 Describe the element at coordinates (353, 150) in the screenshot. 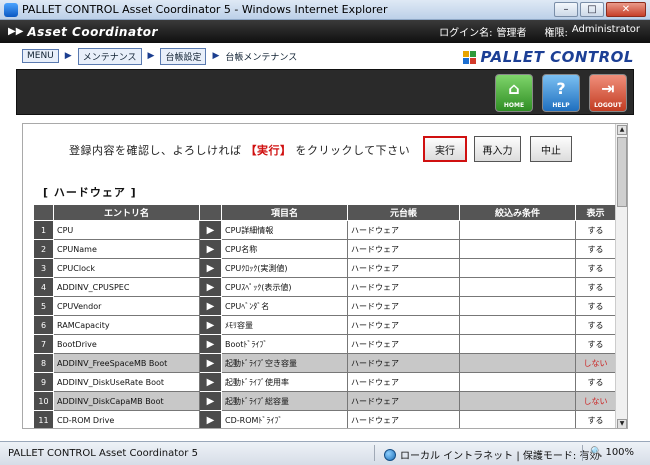

I see `confirm-msg-after: をクリックして下さい` at that location.